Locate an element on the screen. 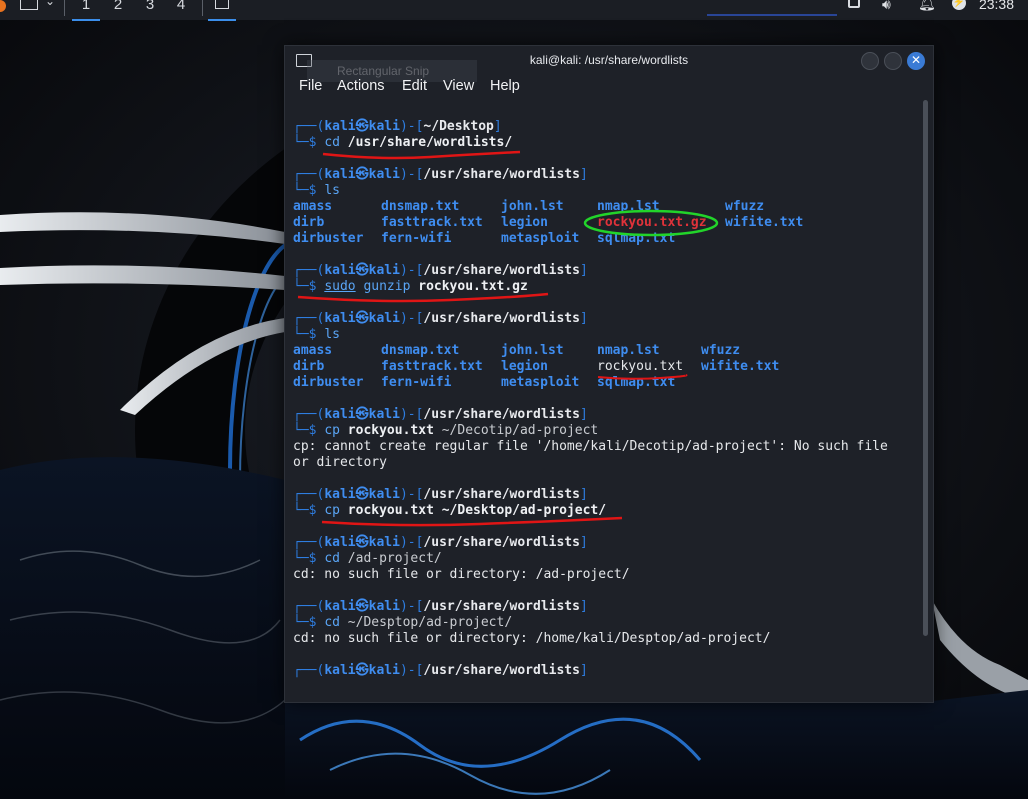 This screenshot has width=1028, height=799. volume-icon: 🔊︎ is located at coordinates (890, 6).